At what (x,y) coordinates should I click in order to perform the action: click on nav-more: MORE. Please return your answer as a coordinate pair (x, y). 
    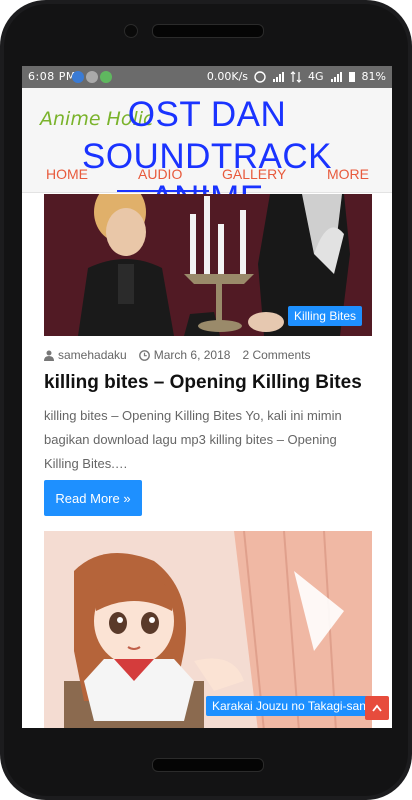
    Looking at the image, I should click on (348, 174).